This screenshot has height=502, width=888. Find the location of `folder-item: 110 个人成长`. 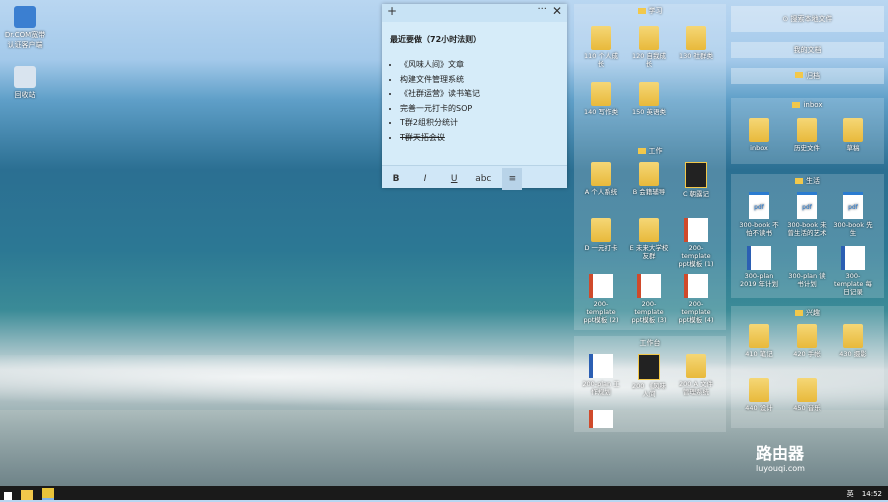

folder-item: 110 个人成长 is located at coordinates (601, 47).